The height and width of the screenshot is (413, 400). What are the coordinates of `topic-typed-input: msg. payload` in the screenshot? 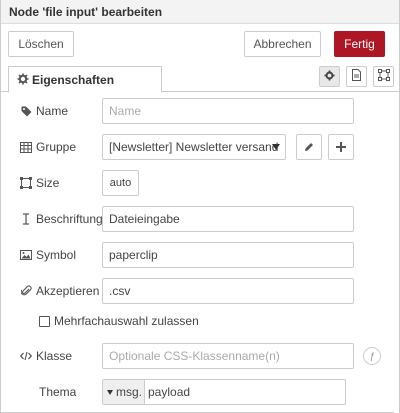 It's located at (224, 392).